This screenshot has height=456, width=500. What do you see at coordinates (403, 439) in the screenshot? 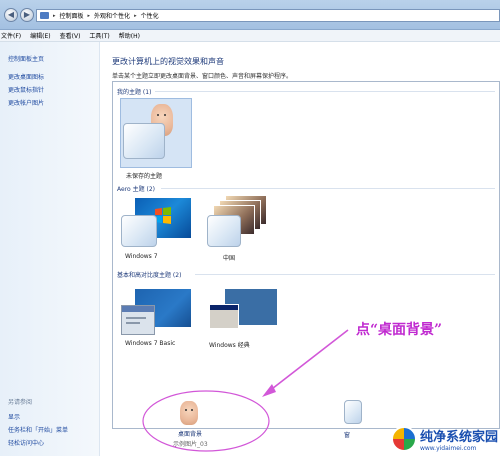
I see `watermark-logo-icon` at bounding box center [403, 439].